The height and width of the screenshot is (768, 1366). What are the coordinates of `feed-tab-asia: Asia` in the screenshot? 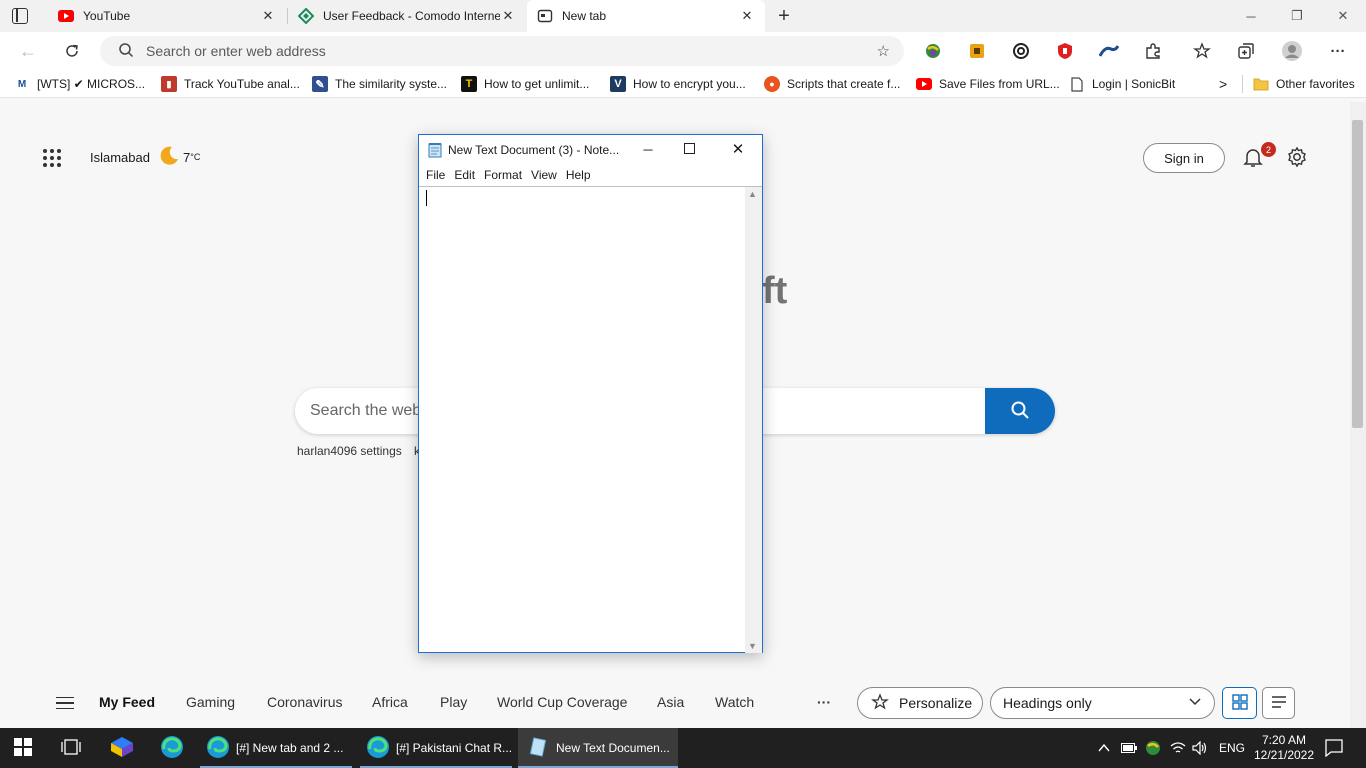 It's located at (670, 702).